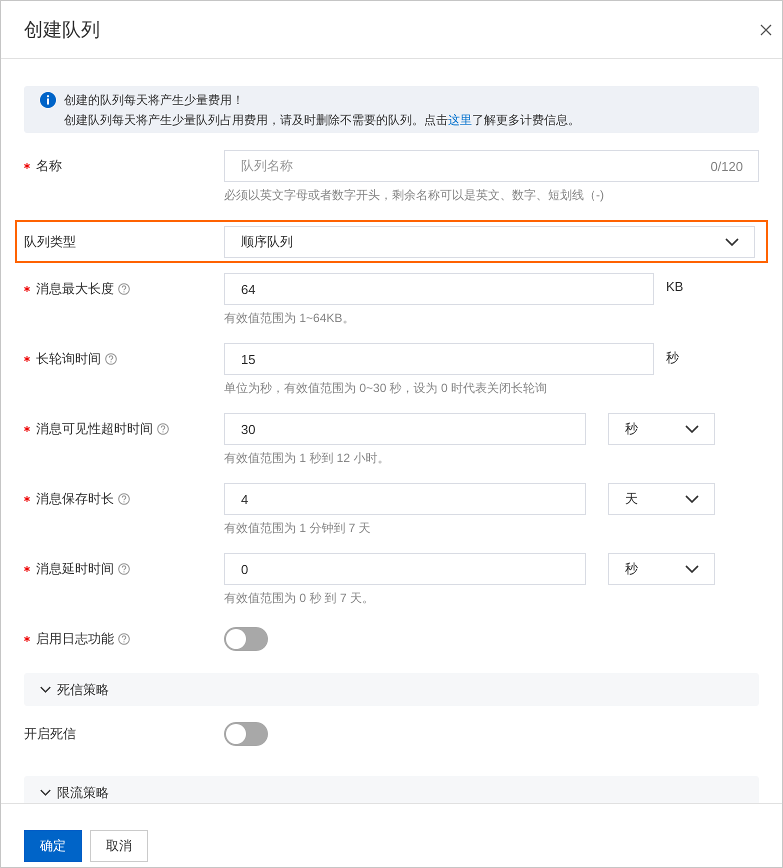 The height and width of the screenshot is (868, 783). I want to click on collapse-section-header: 死信策略, so click(391, 689).